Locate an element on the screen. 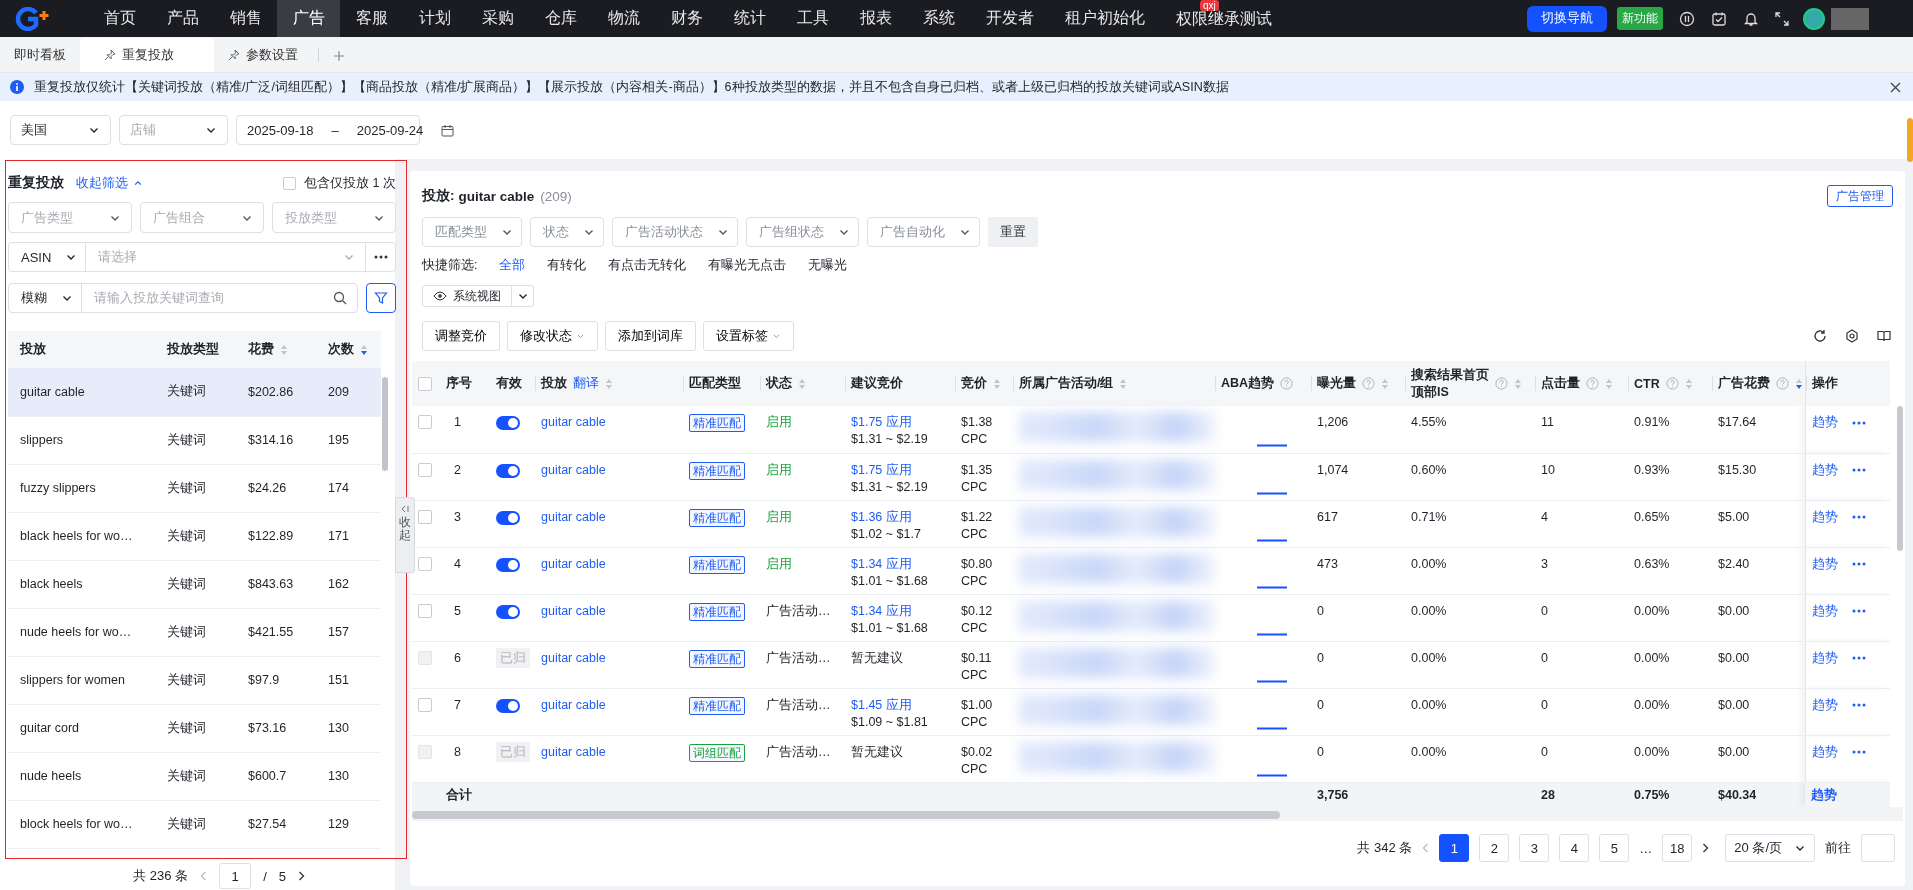 The image size is (1913, 890). switch-nav-button: 切换导航 is located at coordinates (1567, 18).